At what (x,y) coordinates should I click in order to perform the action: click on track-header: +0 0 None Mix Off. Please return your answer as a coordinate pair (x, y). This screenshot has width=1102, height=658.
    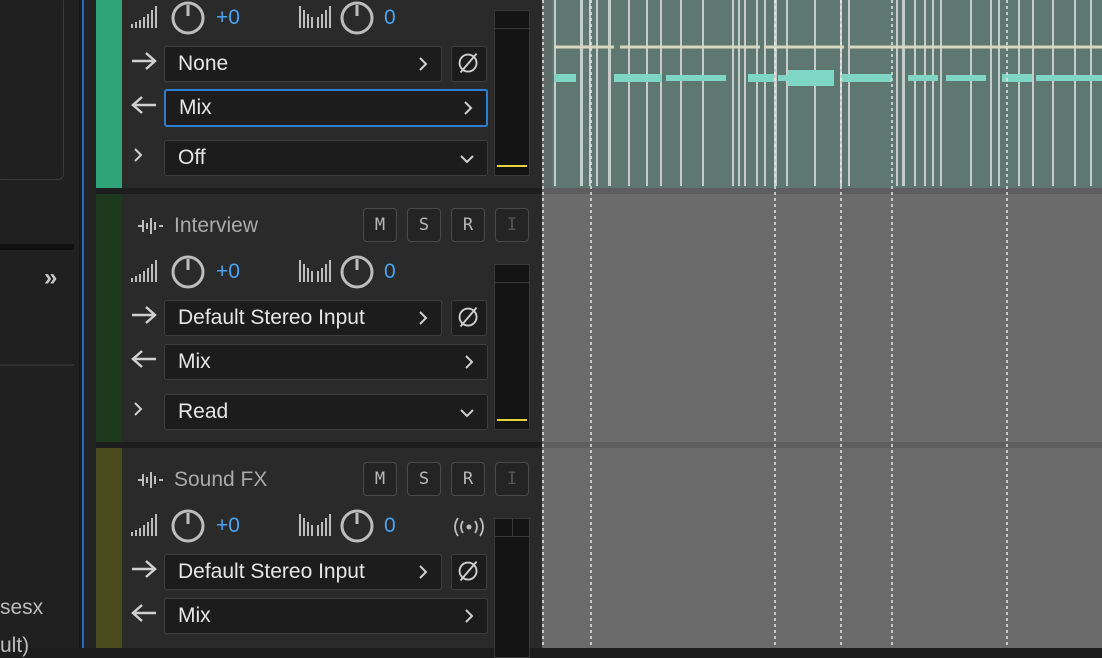
    Looking at the image, I should click on (319, 94).